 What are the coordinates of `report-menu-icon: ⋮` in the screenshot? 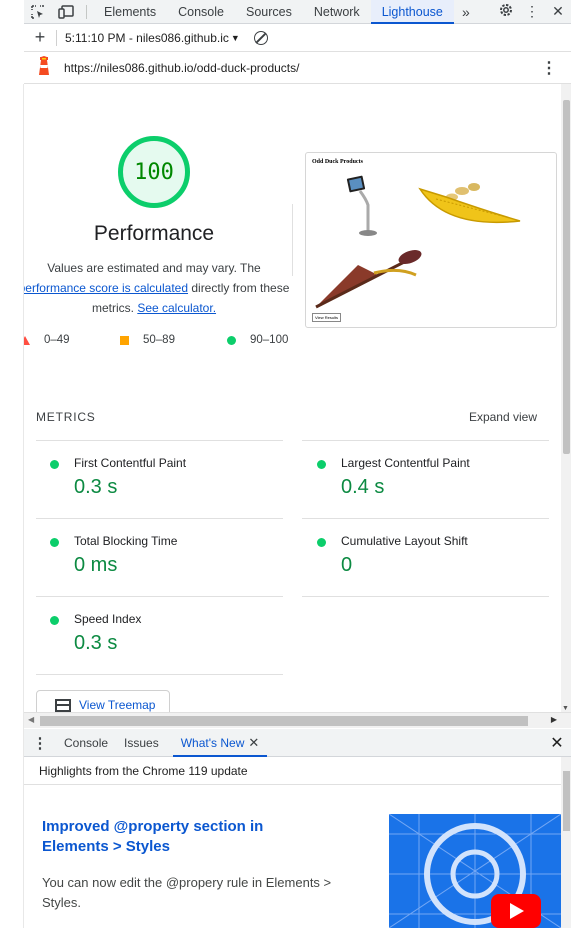 It's located at (549, 68).